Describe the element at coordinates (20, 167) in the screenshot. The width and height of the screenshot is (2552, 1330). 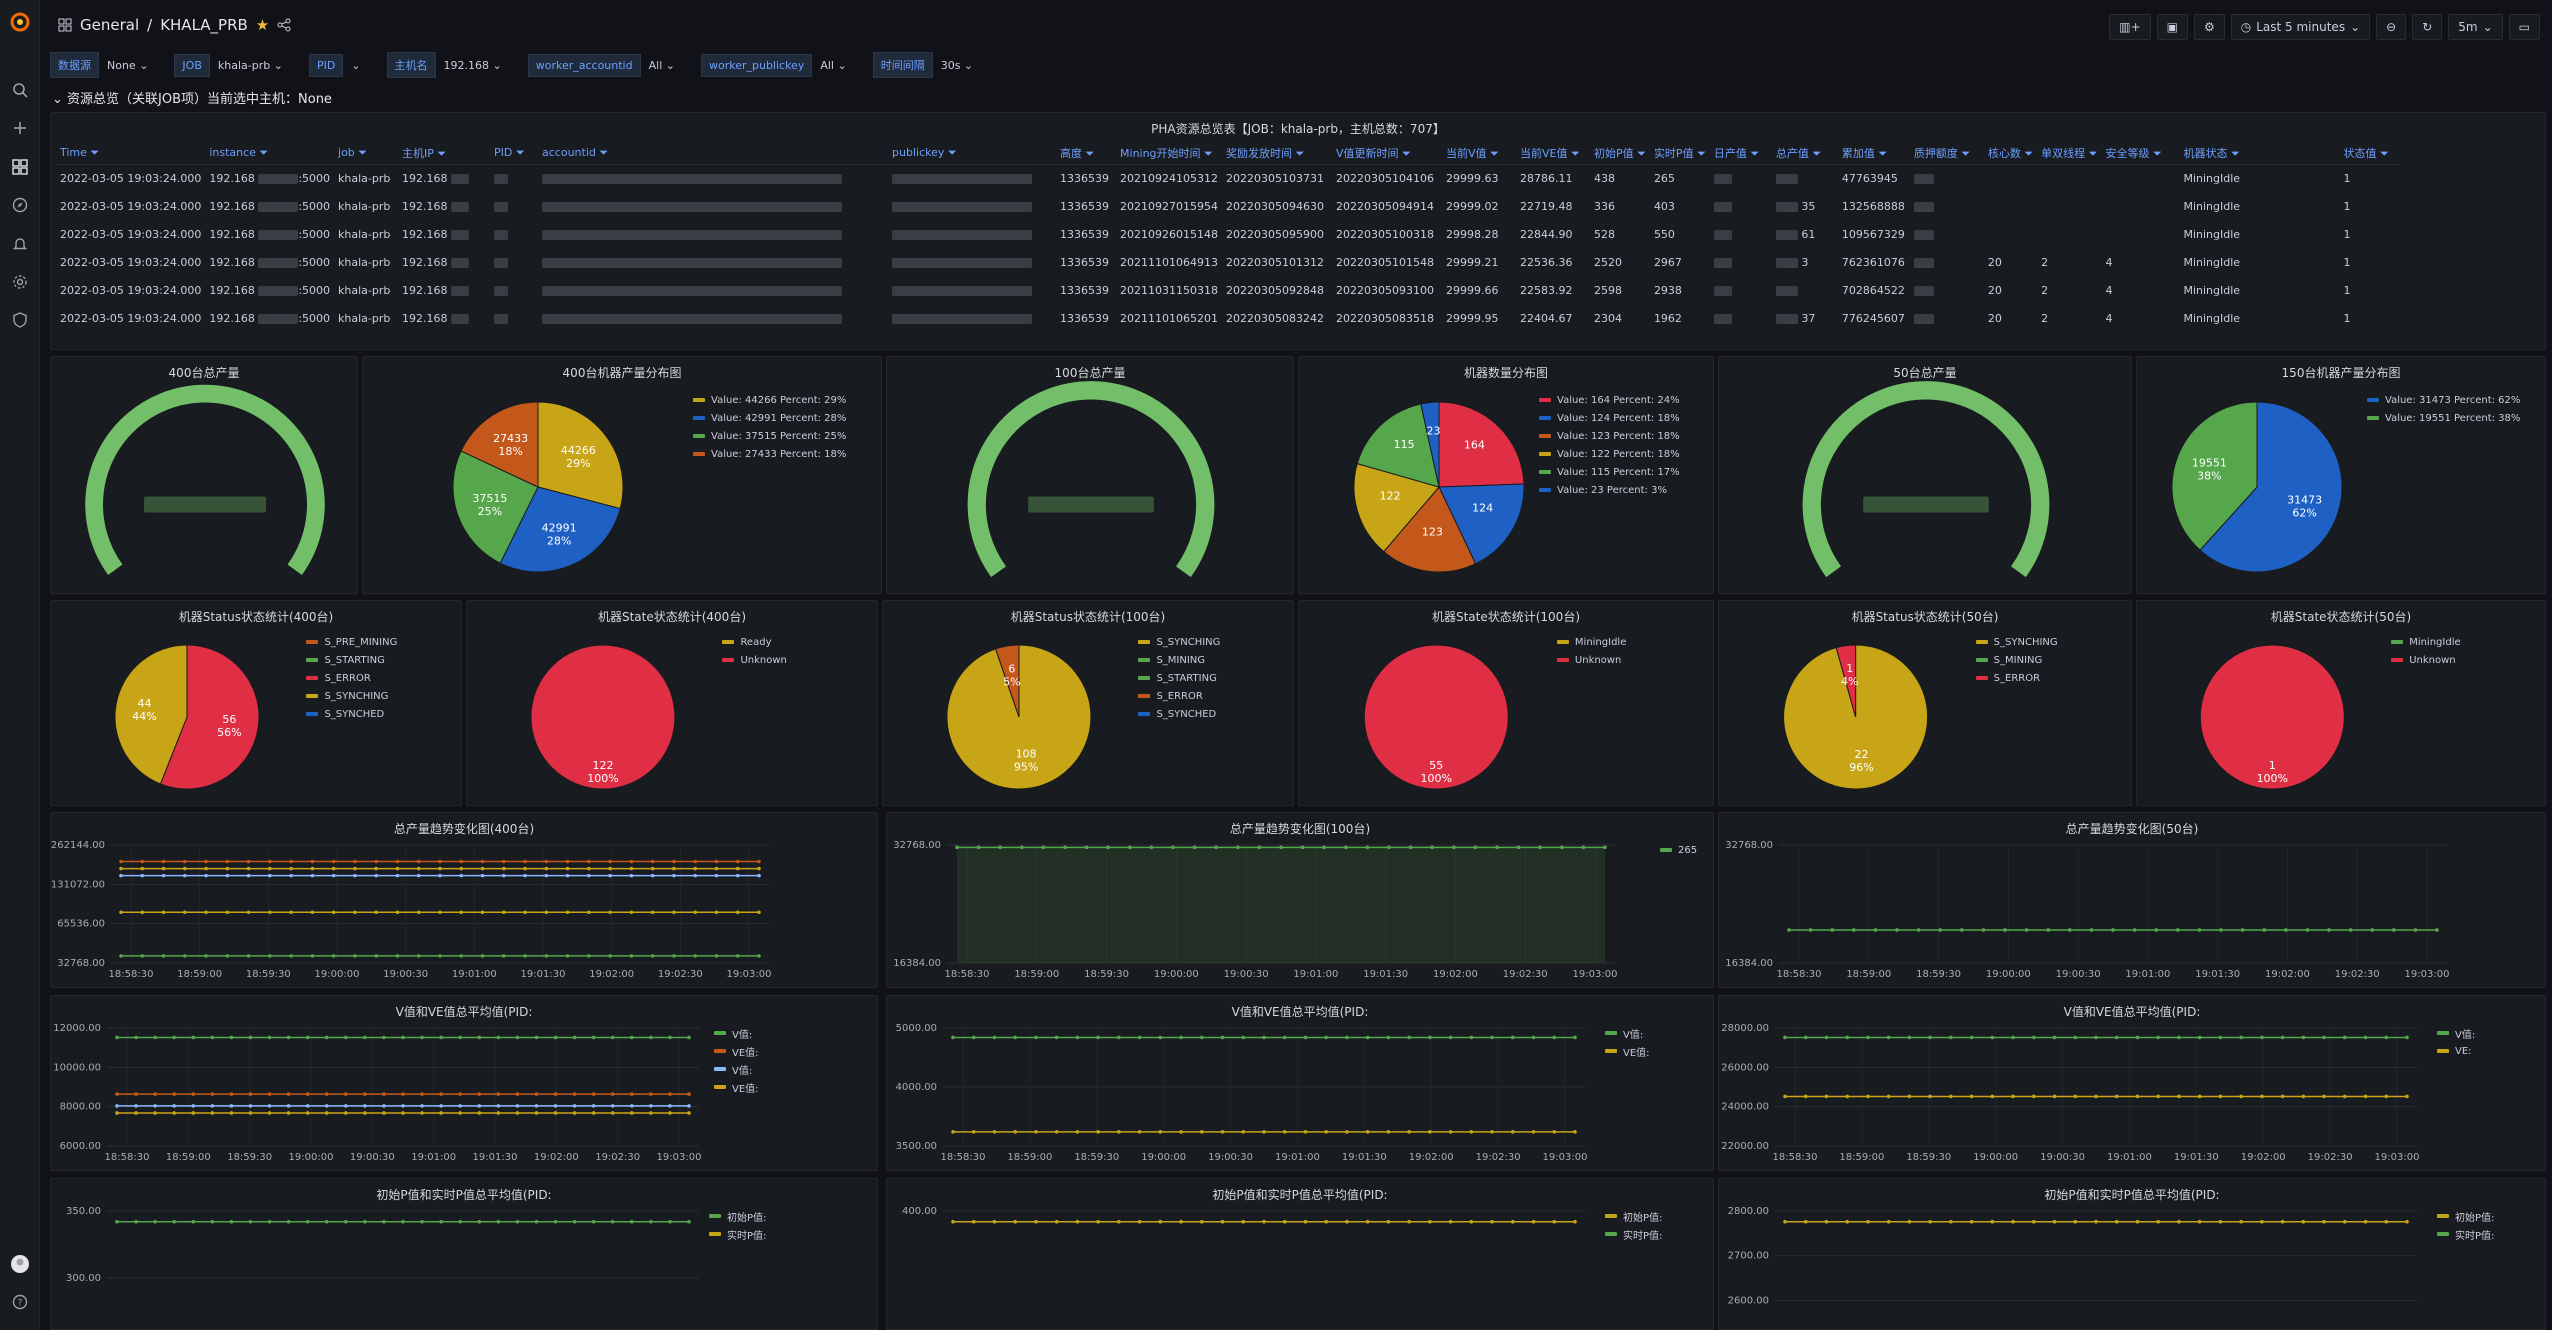
I see `dashboards-icon` at that location.